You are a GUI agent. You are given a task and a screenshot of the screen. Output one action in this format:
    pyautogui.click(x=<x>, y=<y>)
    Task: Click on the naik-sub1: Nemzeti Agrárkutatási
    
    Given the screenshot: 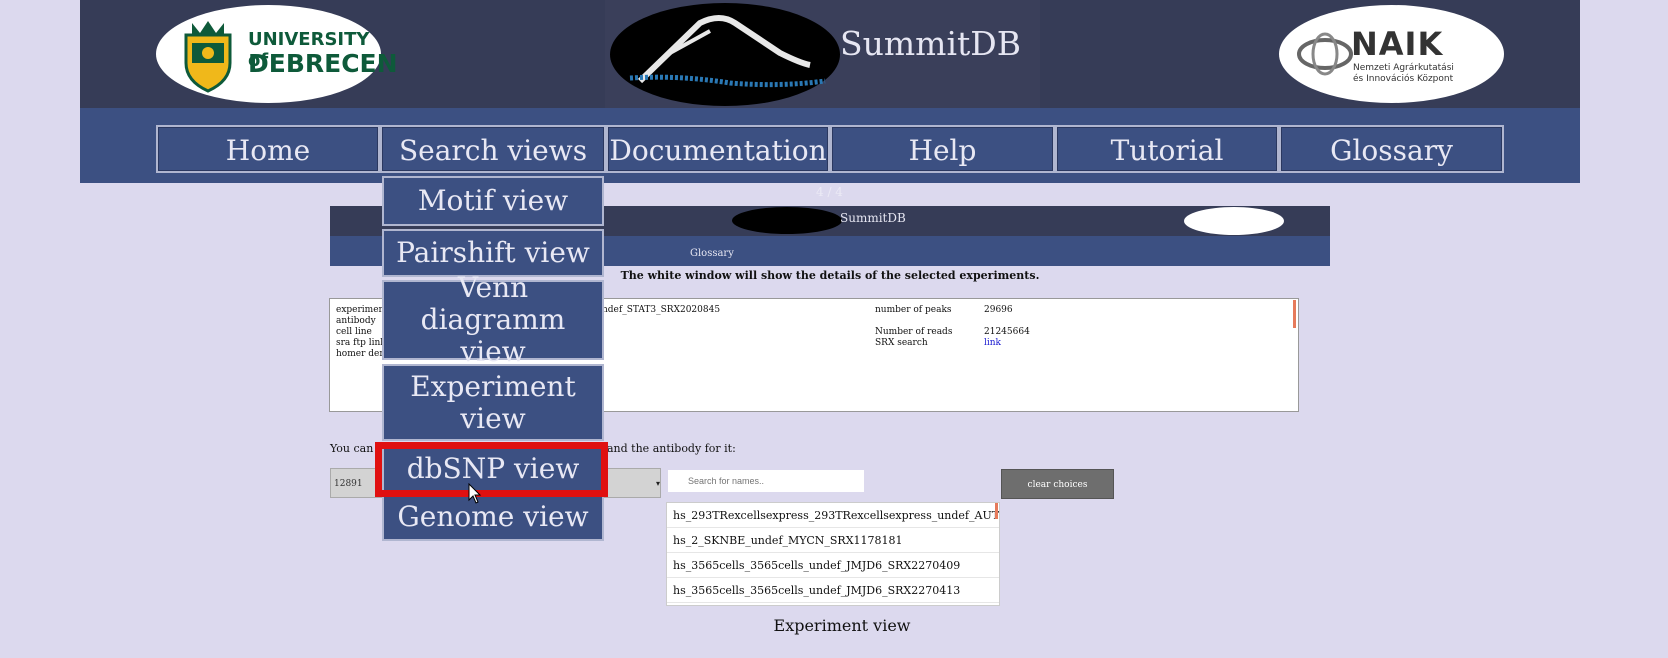 What is the action you would take?
    pyautogui.click(x=1403, y=68)
    